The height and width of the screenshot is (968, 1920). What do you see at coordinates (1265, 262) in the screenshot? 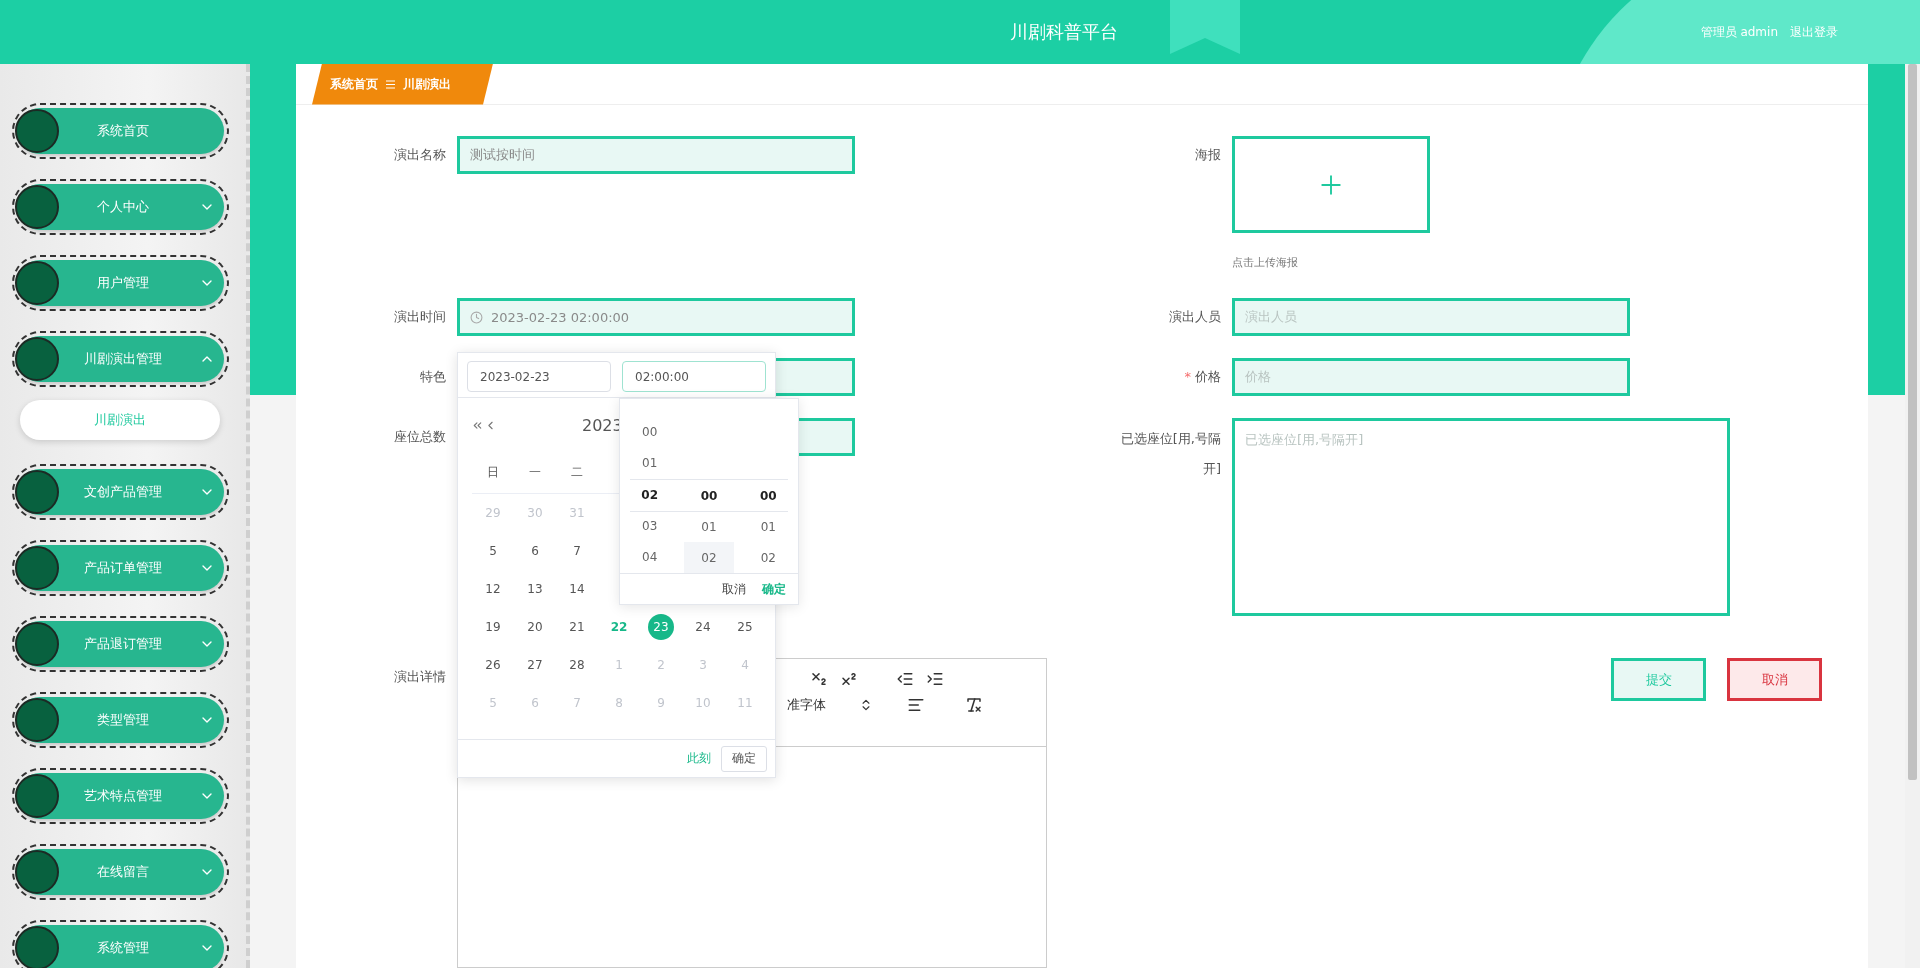
I see `upload-hint: 点击上传海报` at bounding box center [1265, 262].